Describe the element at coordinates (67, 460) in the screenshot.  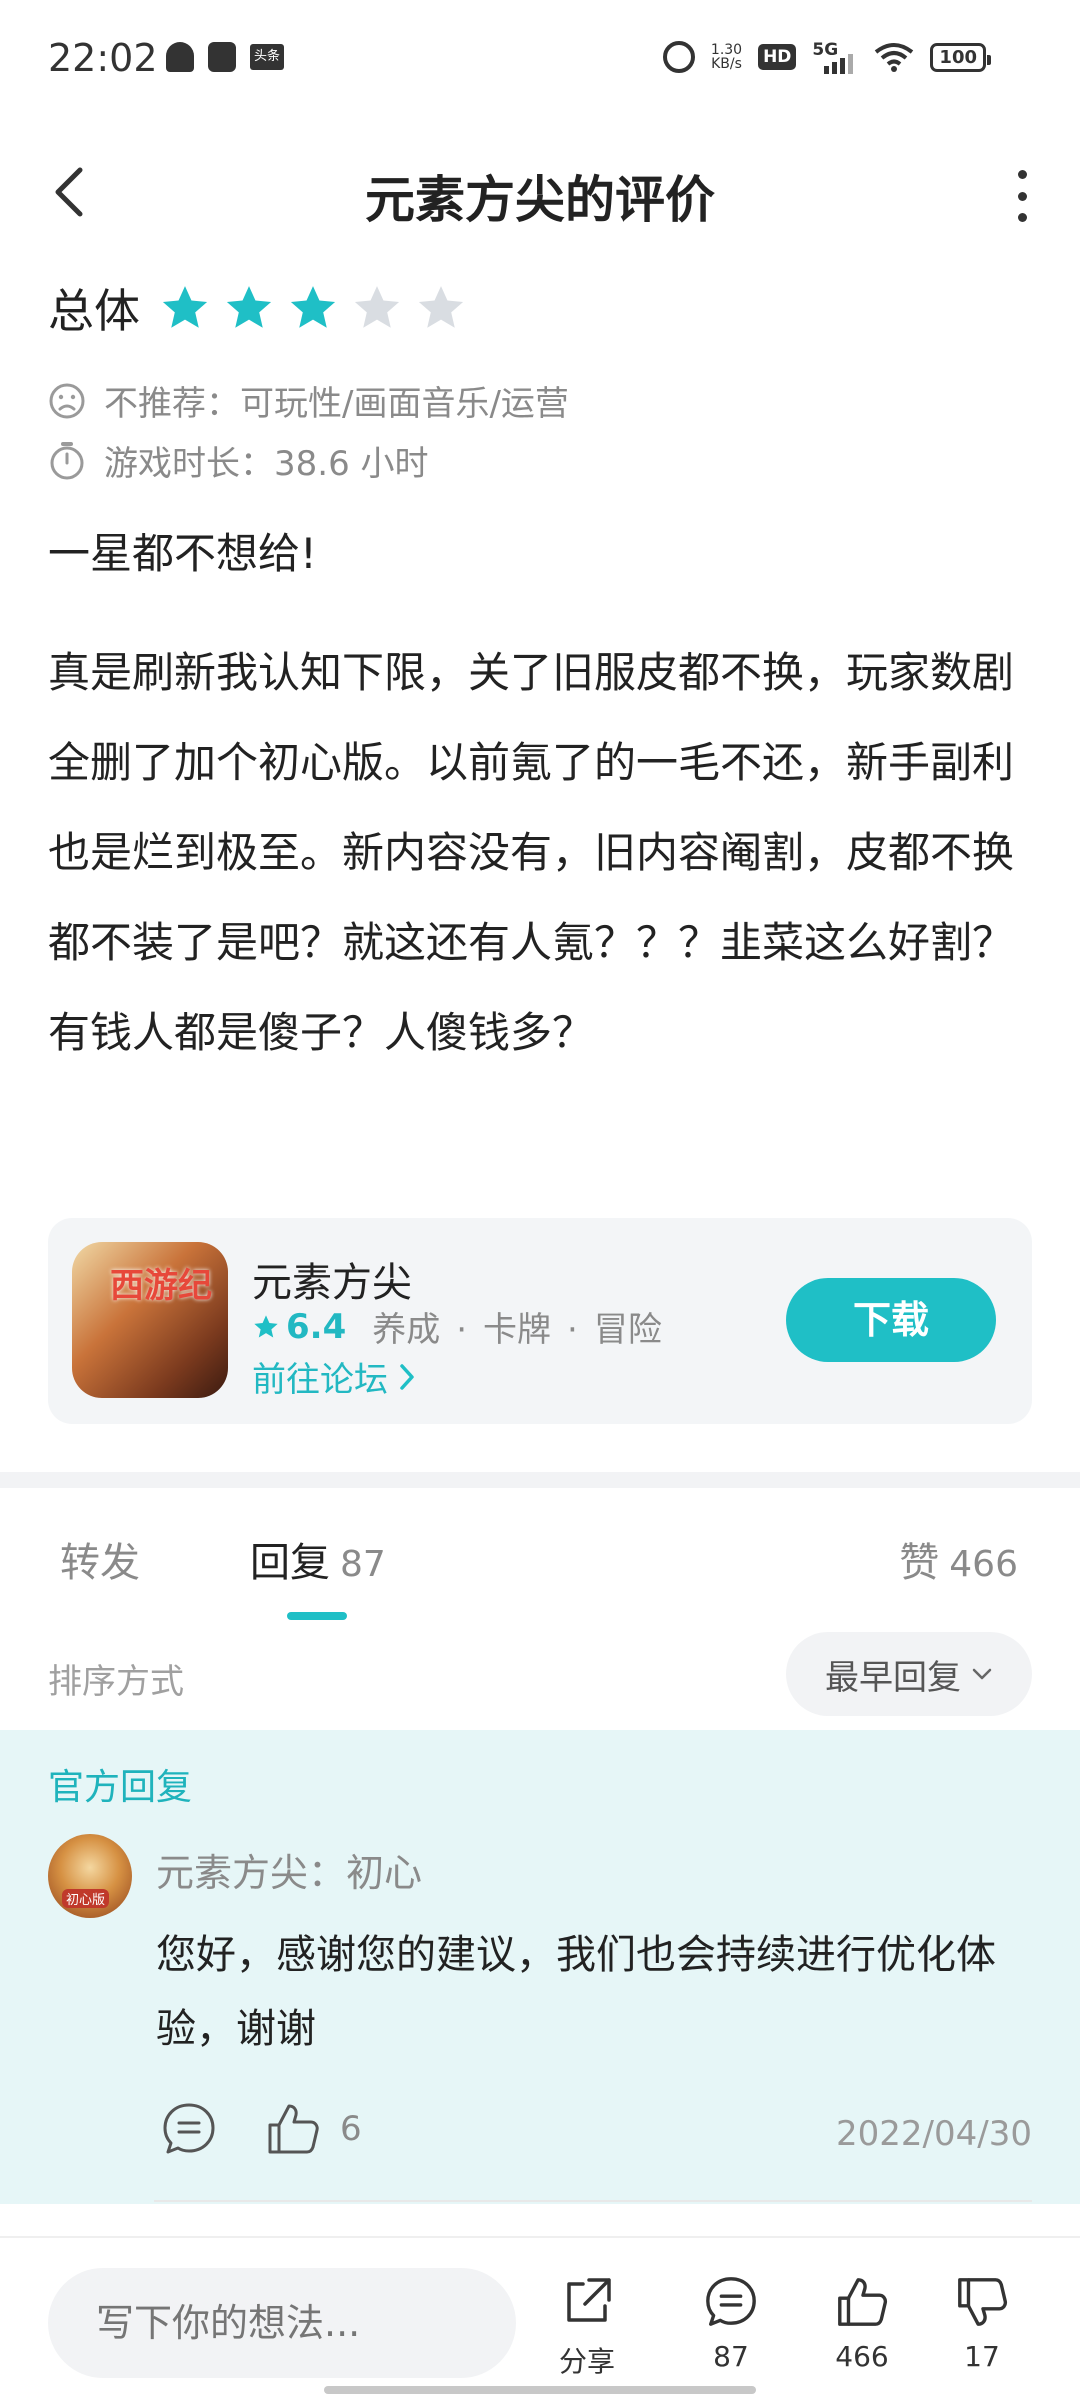
I see `stopwatch-icon` at that location.